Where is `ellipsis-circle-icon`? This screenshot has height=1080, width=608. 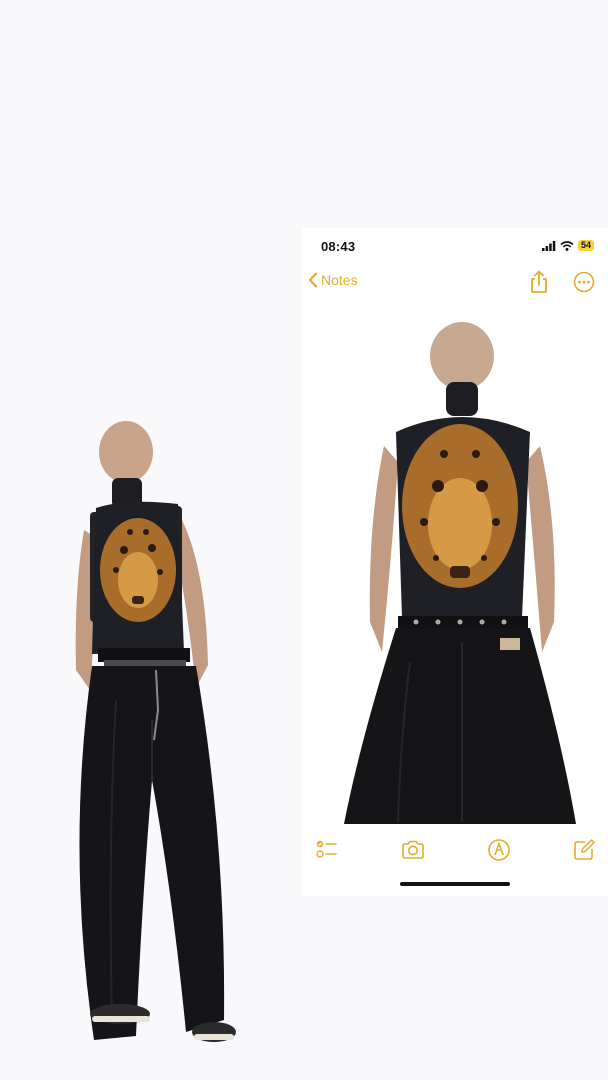
ellipsis-circle-icon is located at coordinates (584, 282).